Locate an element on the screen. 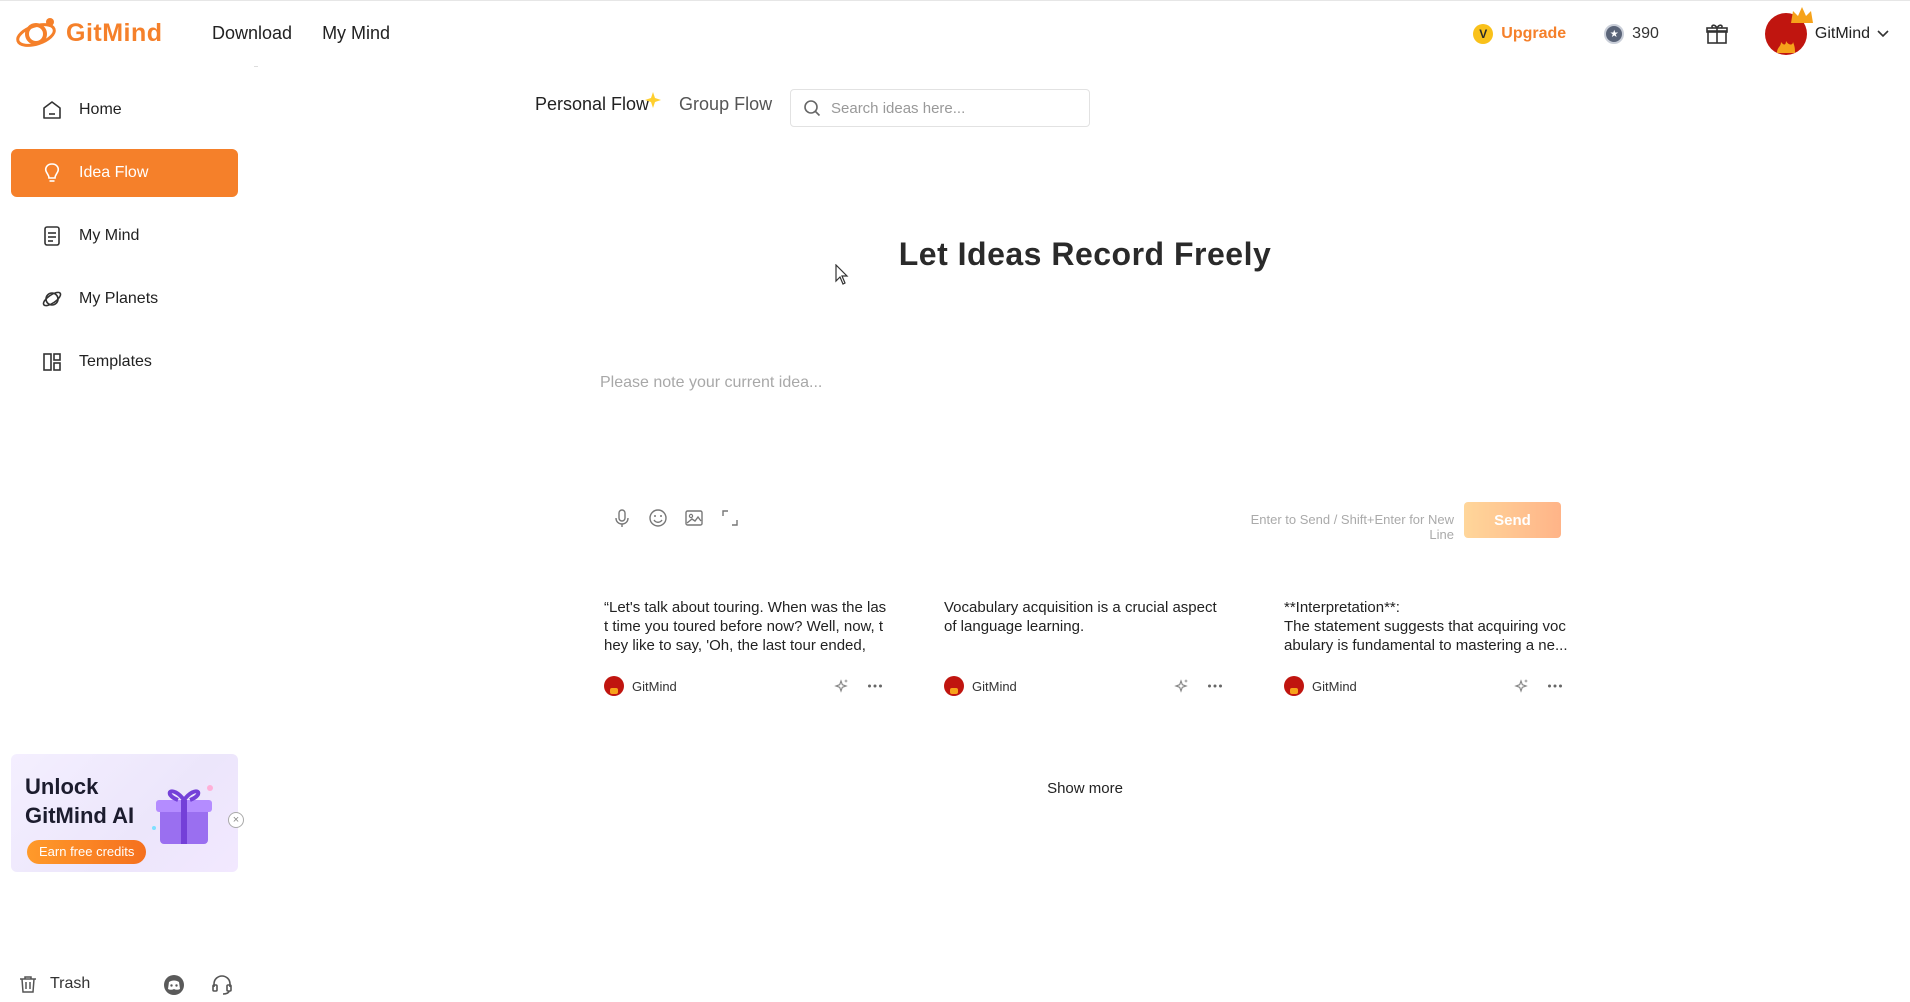  emoji-icon is located at coordinates (658, 518).